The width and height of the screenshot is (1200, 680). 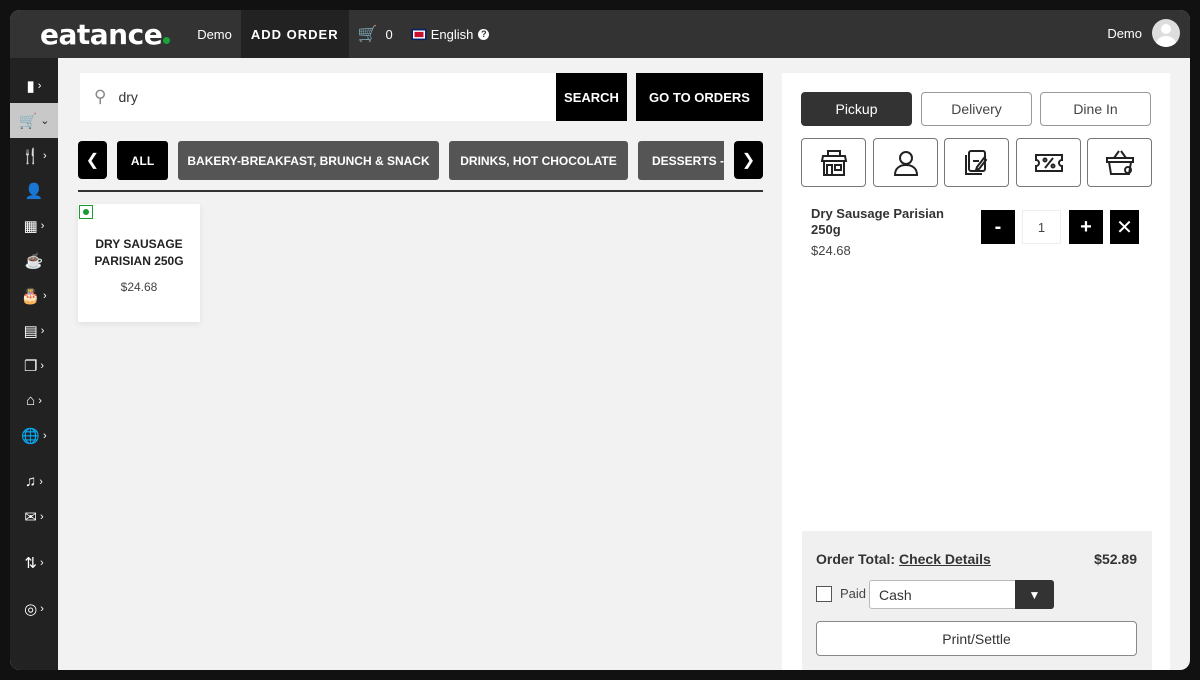 I want to click on increase-qty-button: +, so click(x=1086, y=227).